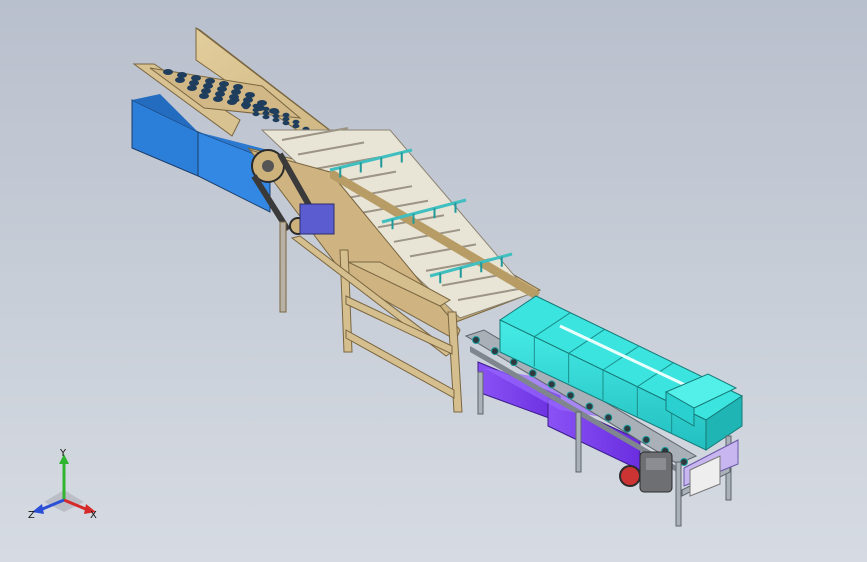 This screenshot has height=562, width=867. Describe the element at coordinates (93, 515) in the screenshot. I see `x-axis-label: X` at that location.